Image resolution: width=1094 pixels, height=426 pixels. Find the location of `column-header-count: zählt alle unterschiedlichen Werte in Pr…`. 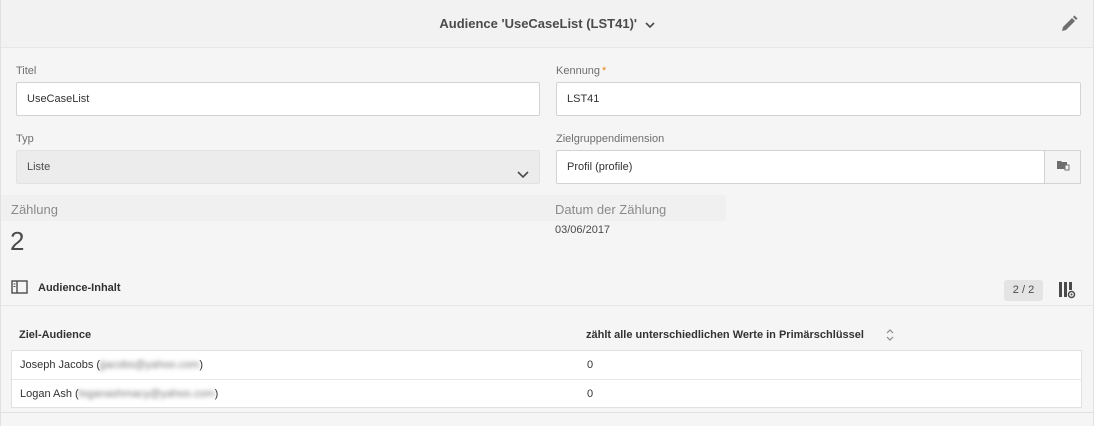

column-header-count: zählt alle unterschiedlichen Werte in Pr… is located at coordinates (725, 335).